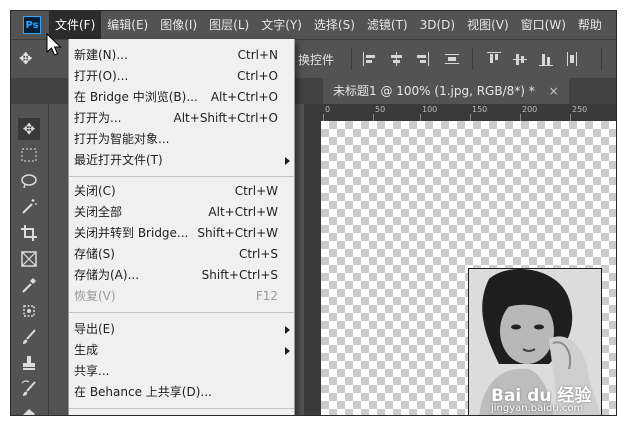 This screenshot has height=427, width=627. I want to click on menu-select: 选择(S), so click(334, 25).